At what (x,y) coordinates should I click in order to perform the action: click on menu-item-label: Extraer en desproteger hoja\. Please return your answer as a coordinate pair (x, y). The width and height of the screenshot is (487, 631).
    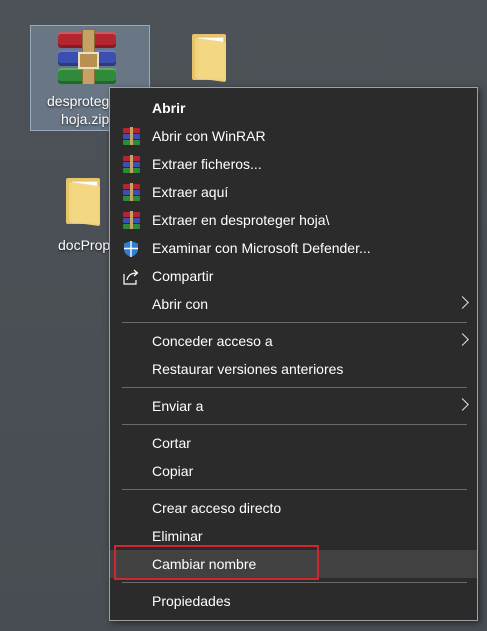
    Looking at the image, I should click on (241, 220).